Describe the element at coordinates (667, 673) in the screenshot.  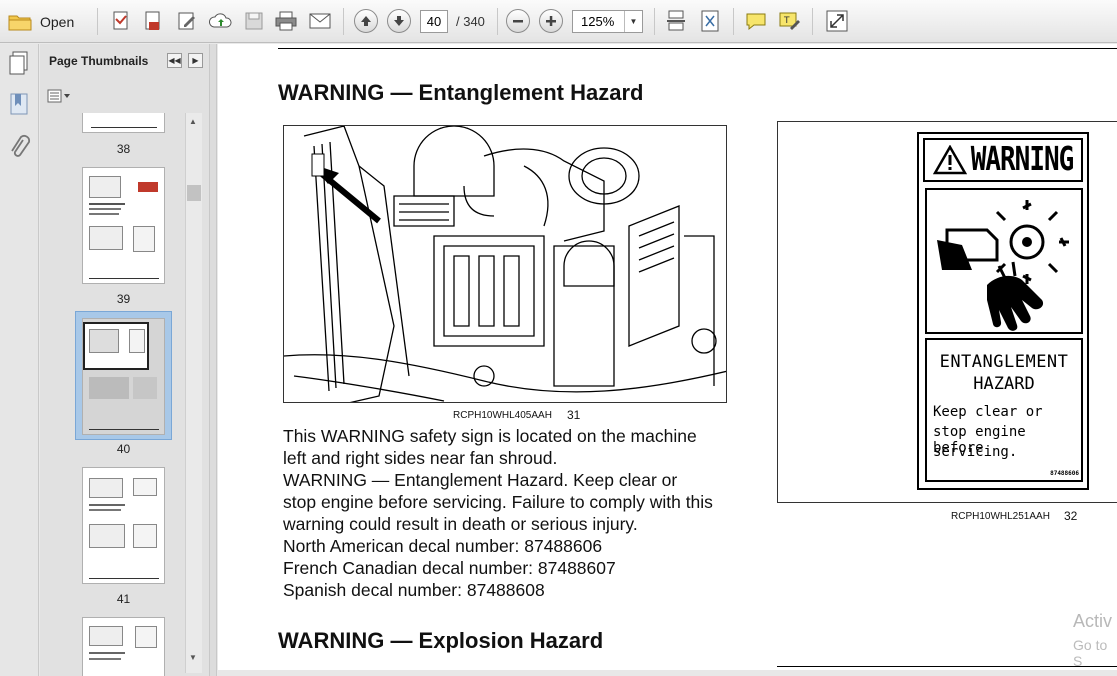
I see `document-horizontal-scrollbar` at that location.